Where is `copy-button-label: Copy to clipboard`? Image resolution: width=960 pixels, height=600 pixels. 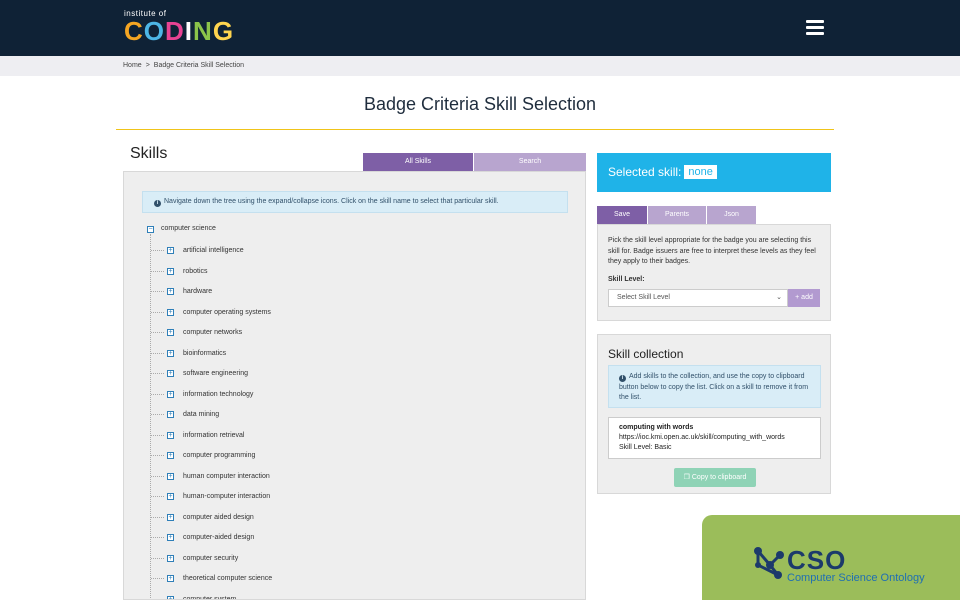
copy-button-label: Copy to clipboard is located at coordinates (719, 477).